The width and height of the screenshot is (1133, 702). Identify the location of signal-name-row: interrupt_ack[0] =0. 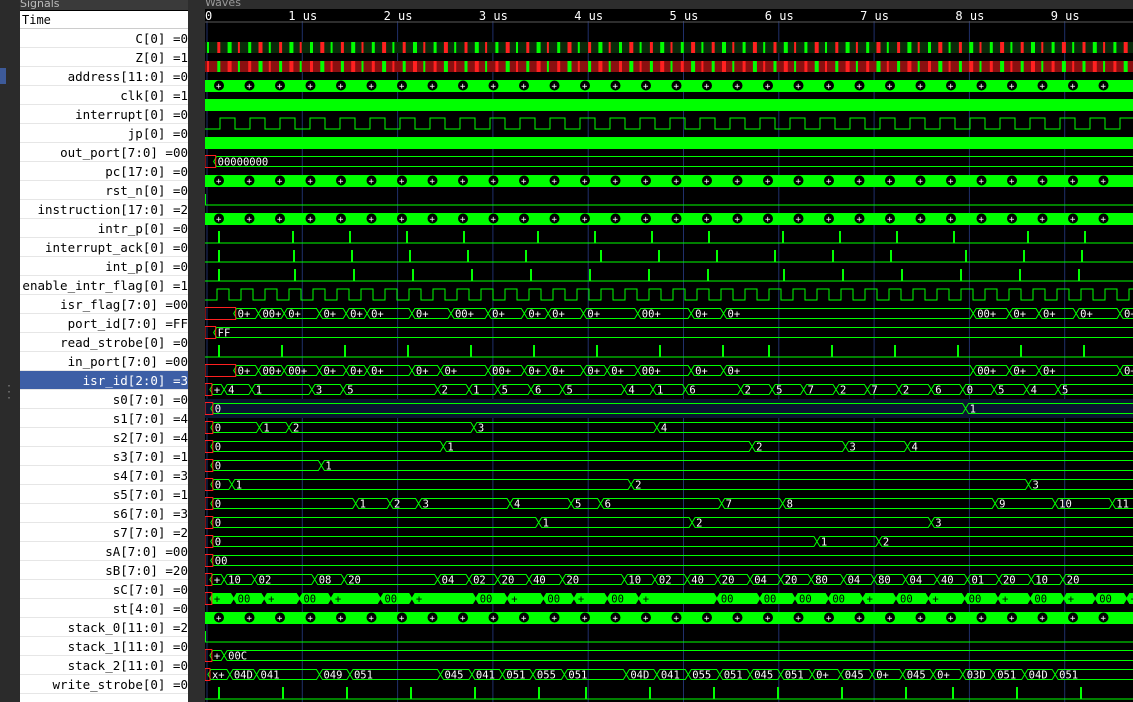
(104, 247).